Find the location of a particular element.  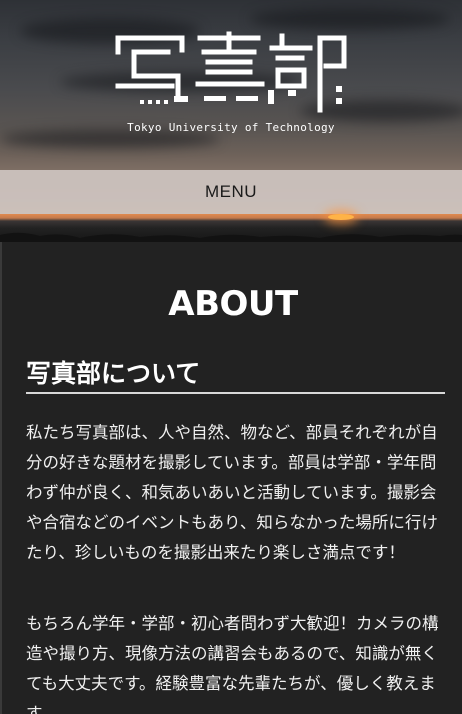

heading-divider is located at coordinates (235, 393).